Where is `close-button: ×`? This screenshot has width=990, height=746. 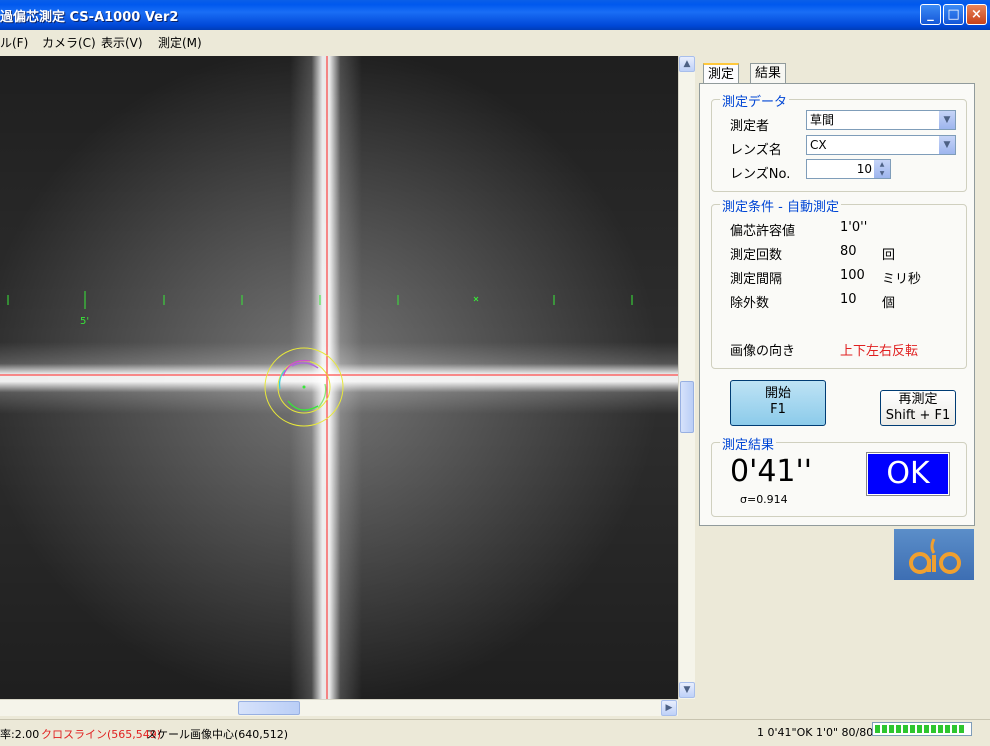 close-button: × is located at coordinates (976, 14).